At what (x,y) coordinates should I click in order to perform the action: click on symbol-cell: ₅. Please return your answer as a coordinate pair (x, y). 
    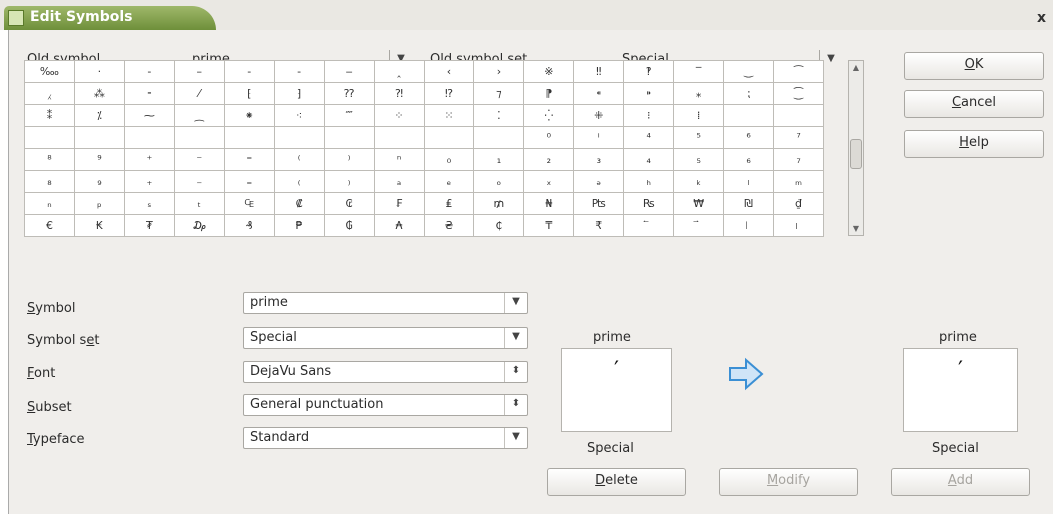
    Looking at the image, I should click on (699, 159).